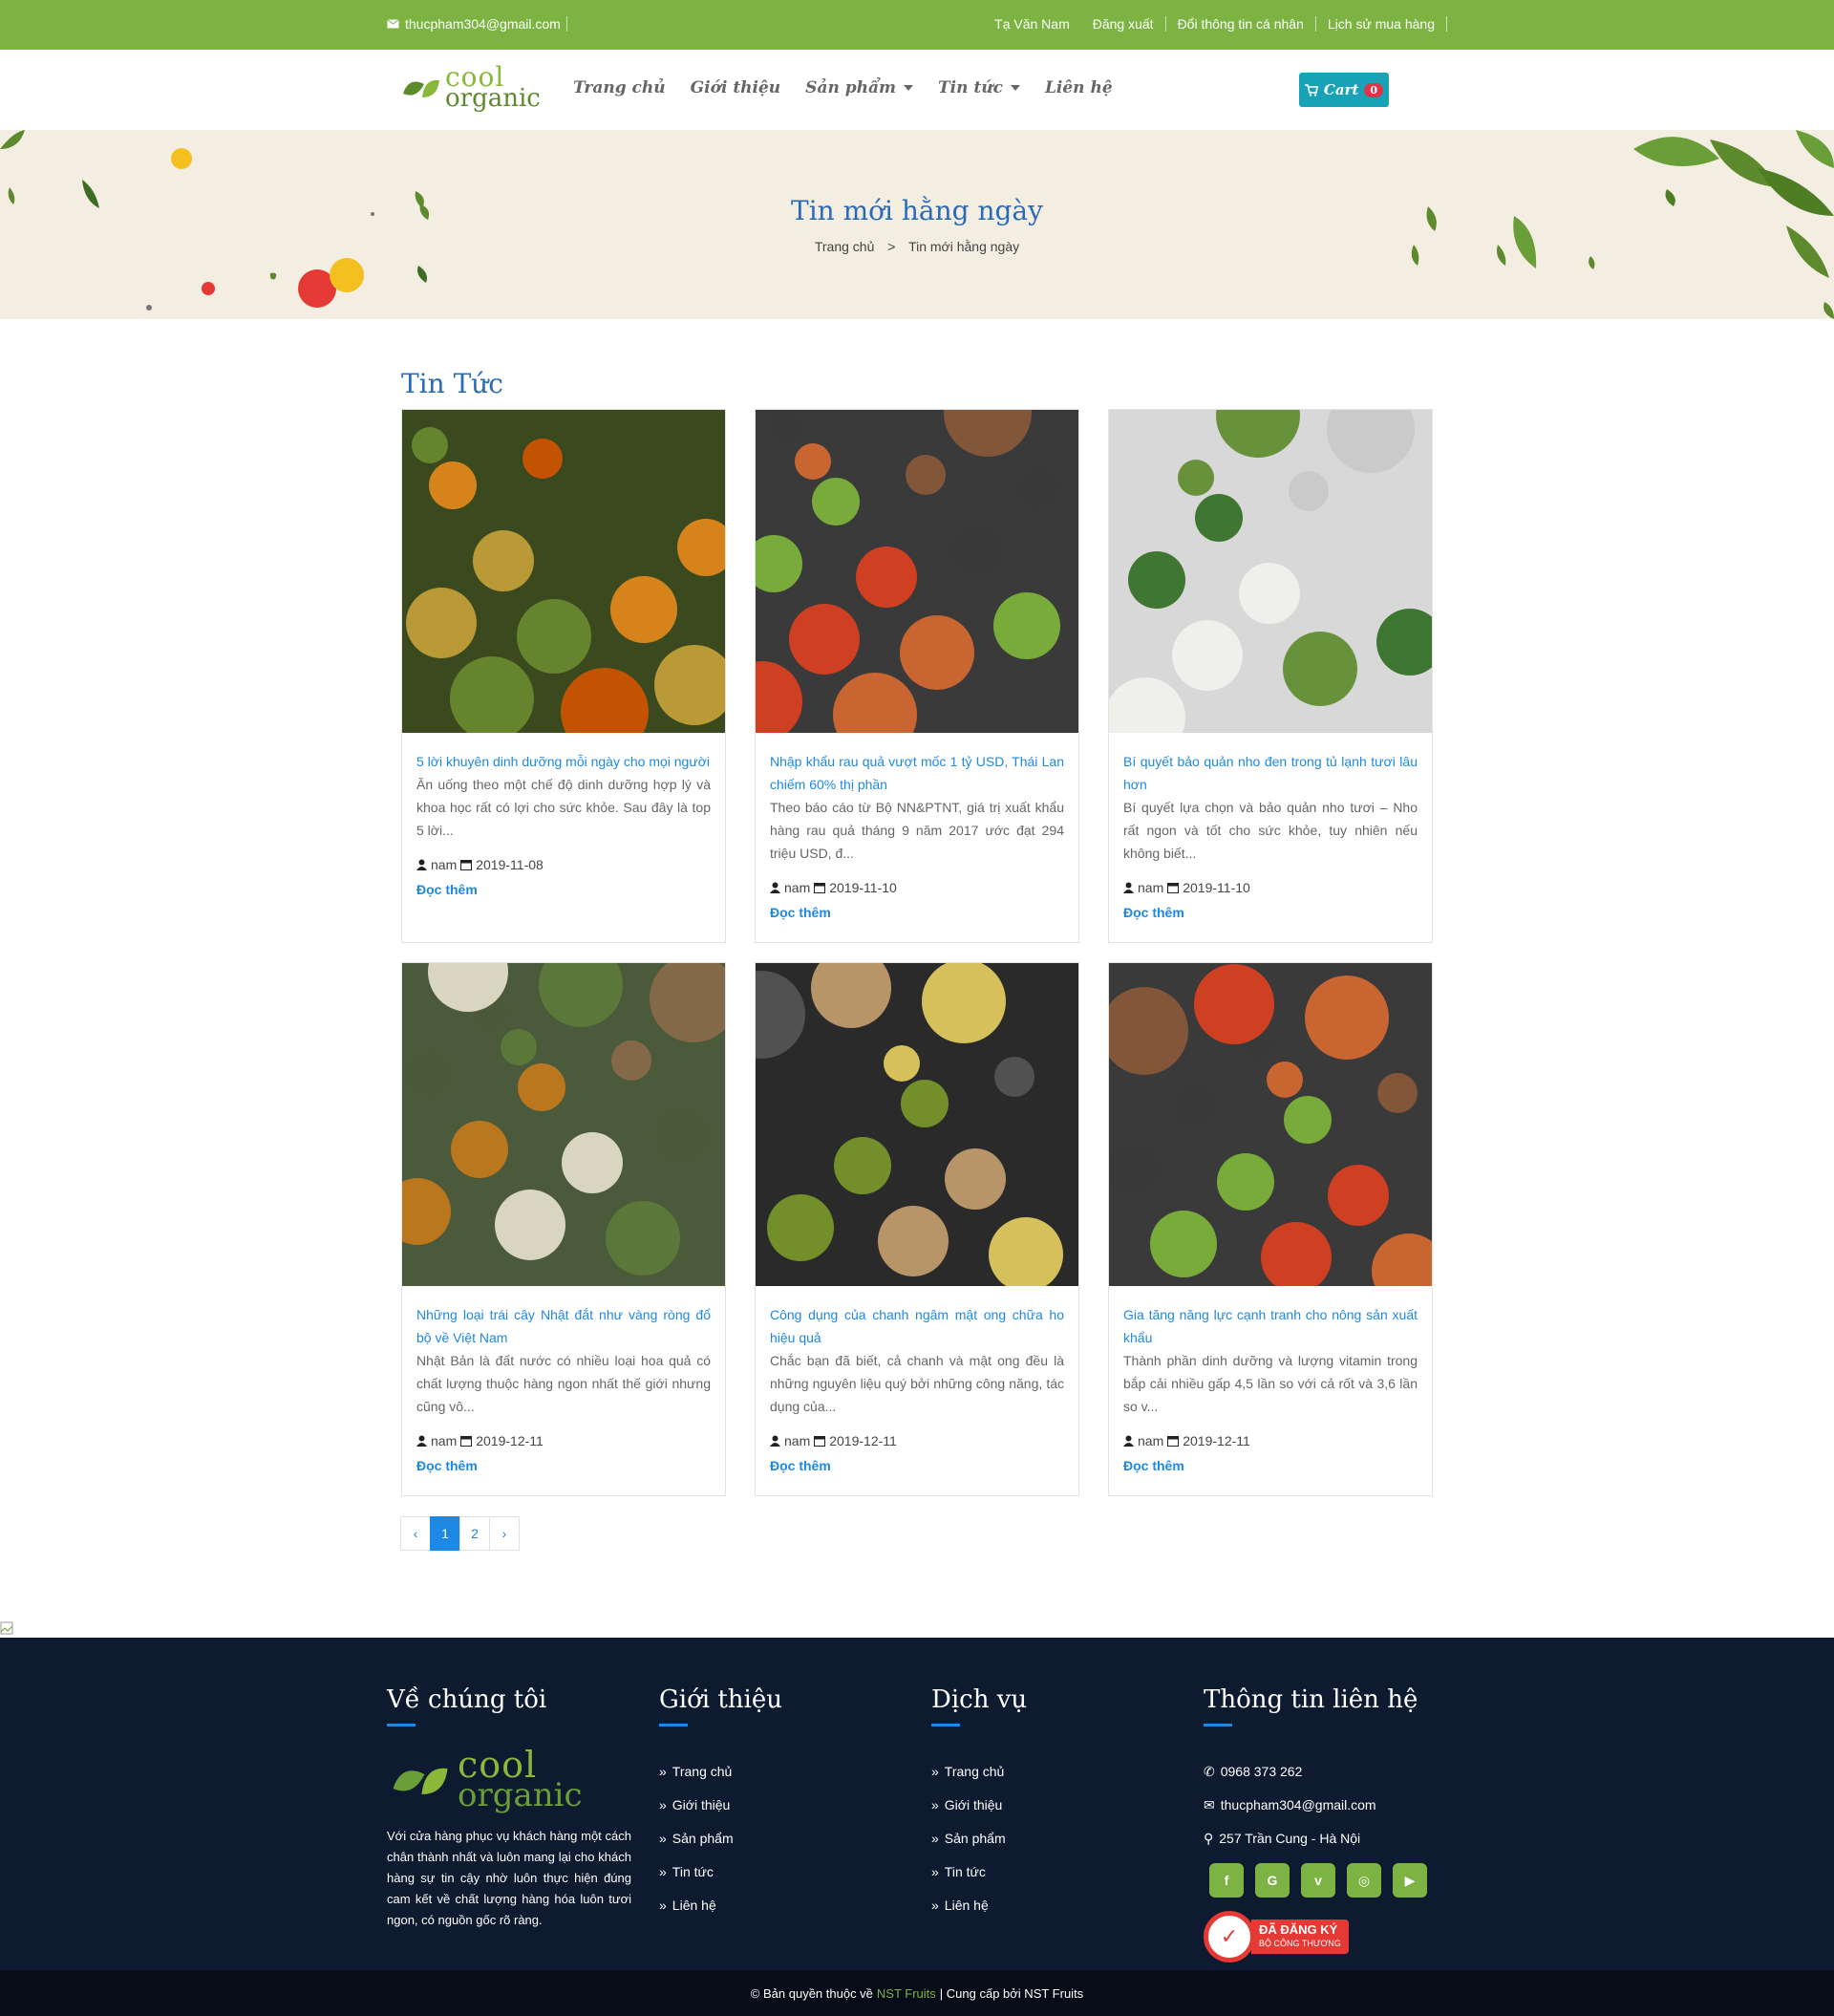  What do you see at coordinates (1381, 24) in the screenshot?
I see `topbar-order-history: Lịch sử mua hàng` at bounding box center [1381, 24].